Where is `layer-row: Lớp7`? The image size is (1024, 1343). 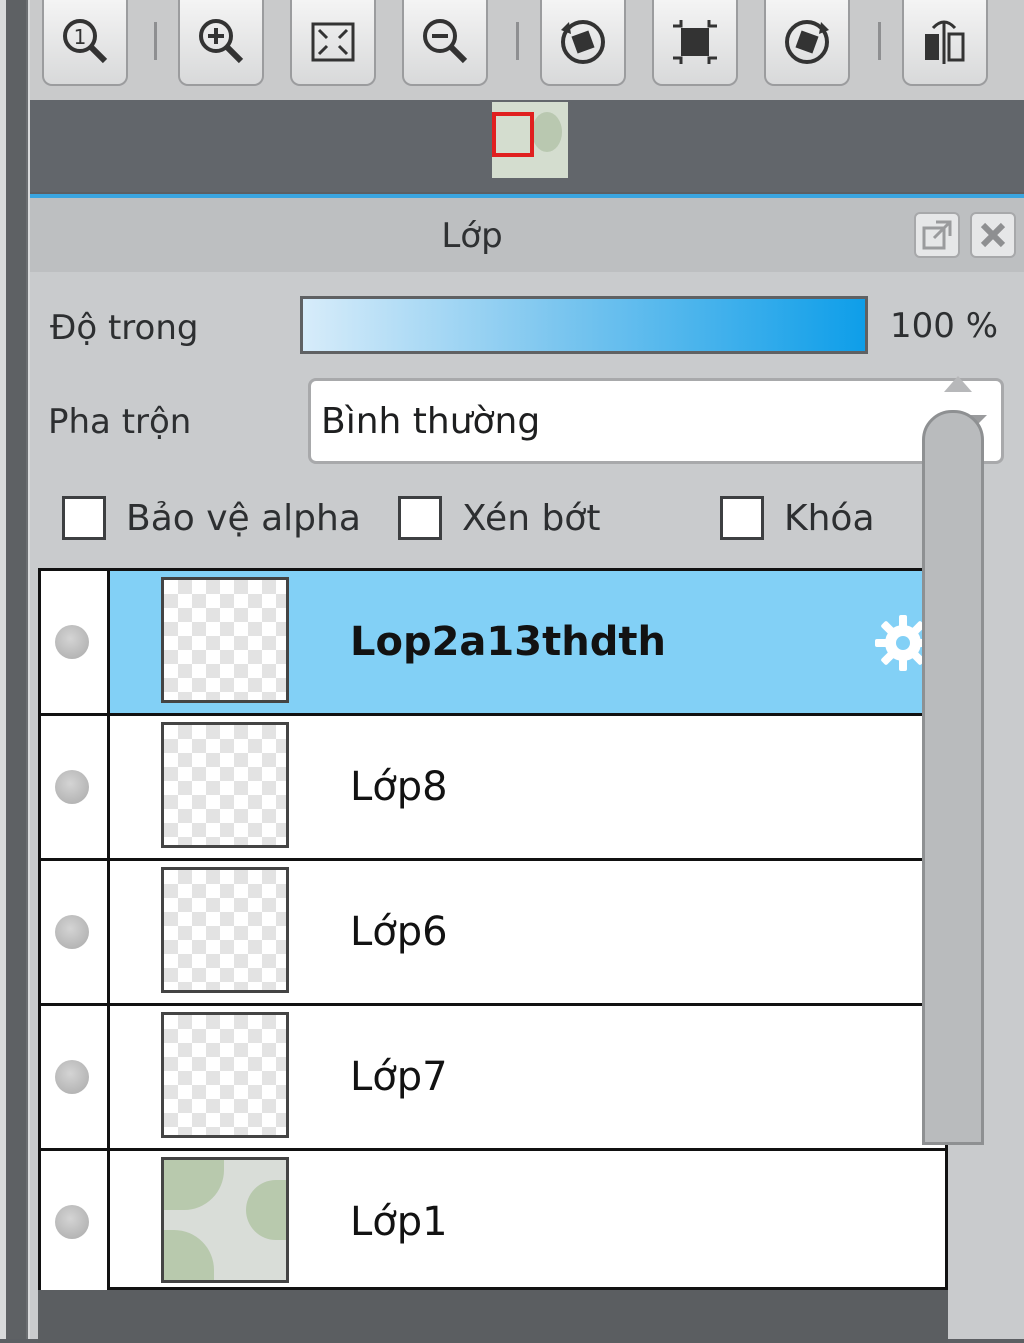
layer-row: Lớp7 is located at coordinates (493, 1078).